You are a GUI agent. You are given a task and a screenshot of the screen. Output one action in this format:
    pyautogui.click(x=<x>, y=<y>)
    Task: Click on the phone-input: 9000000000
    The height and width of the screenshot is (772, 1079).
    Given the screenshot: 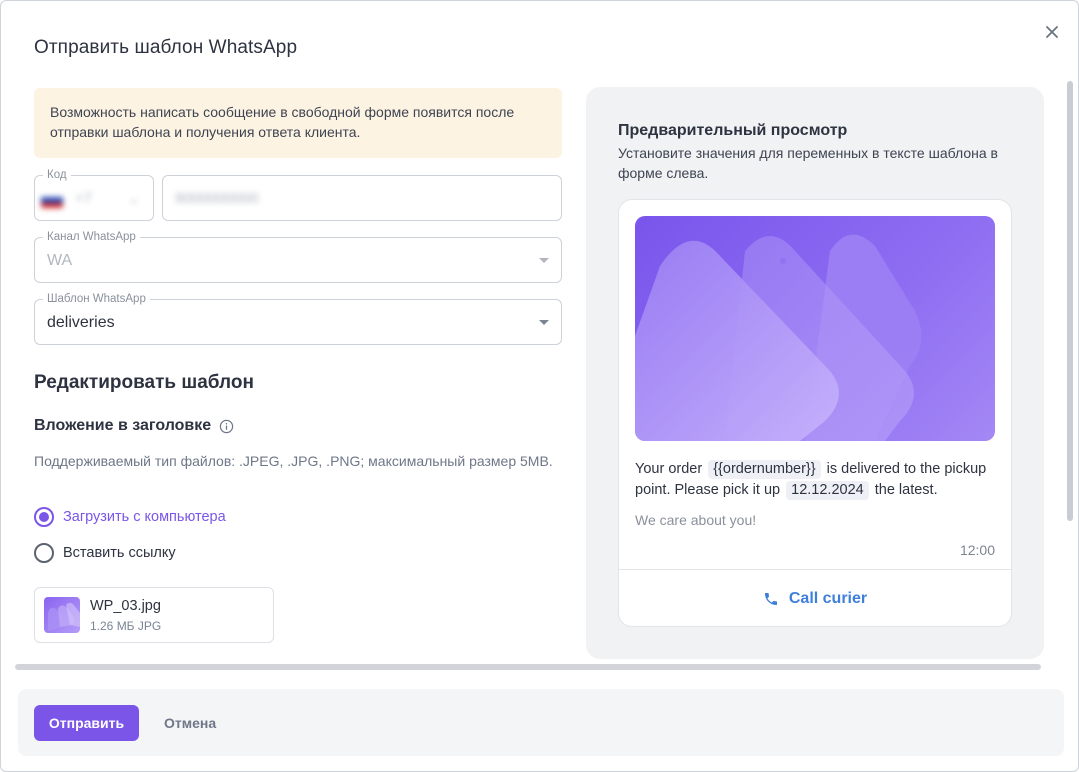 What is the action you would take?
    pyautogui.click(x=362, y=198)
    